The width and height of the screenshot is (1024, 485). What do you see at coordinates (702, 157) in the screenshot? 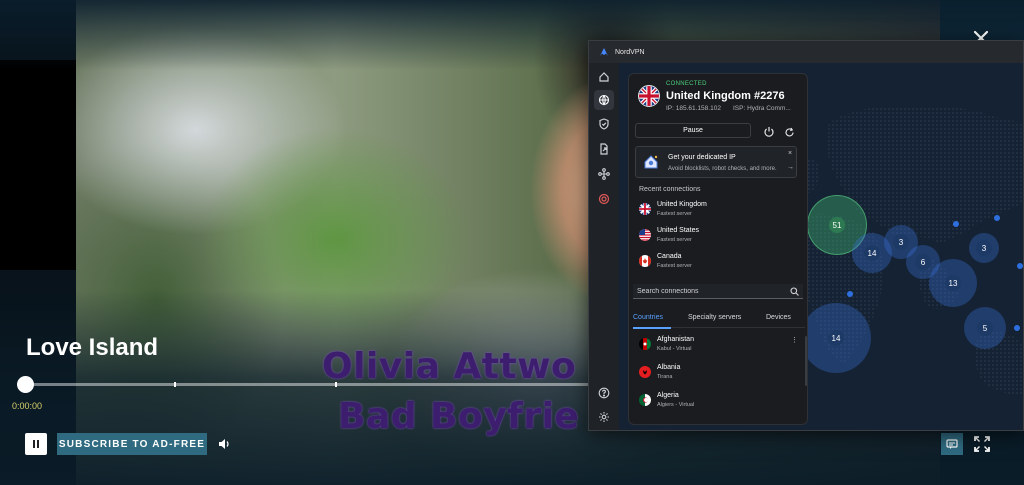
I see `promo-title: Get your dedicated IP` at bounding box center [702, 157].